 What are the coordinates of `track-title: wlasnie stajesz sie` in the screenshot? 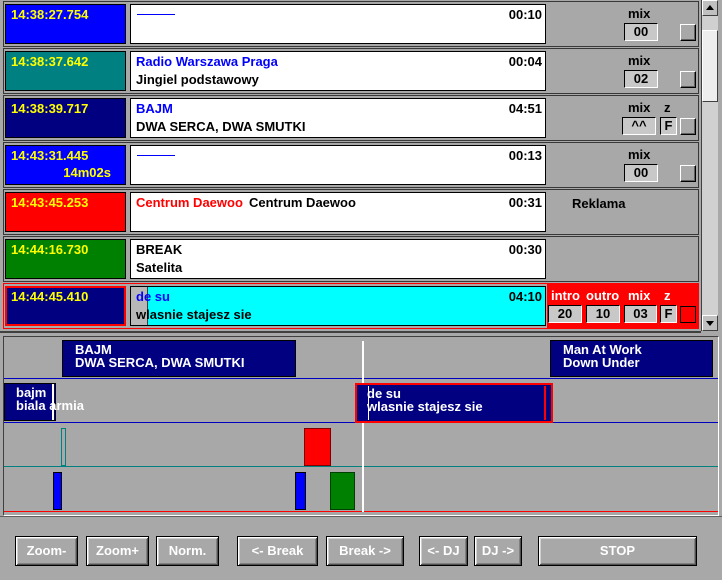 It's located at (194, 314).